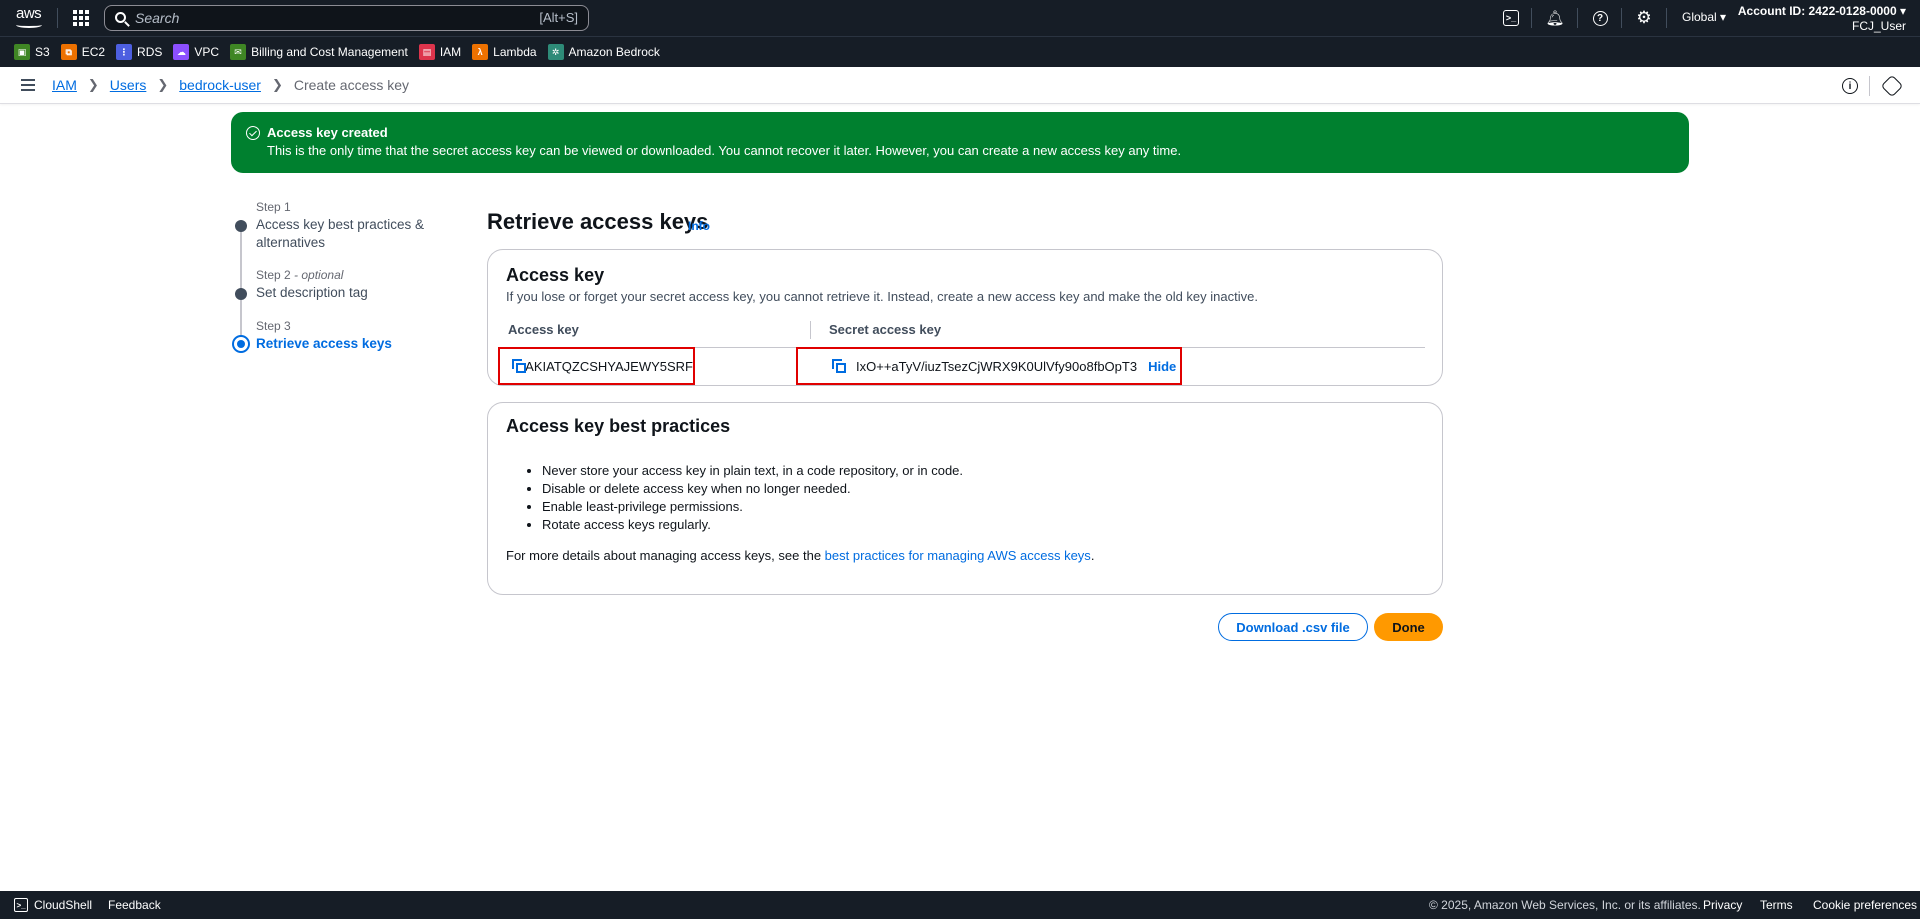 This screenshot has width=1920, height=919. What do you see at coordinates (810, 330) in the screenshot?
I see `column-divider` at bounding box center [810, 330].